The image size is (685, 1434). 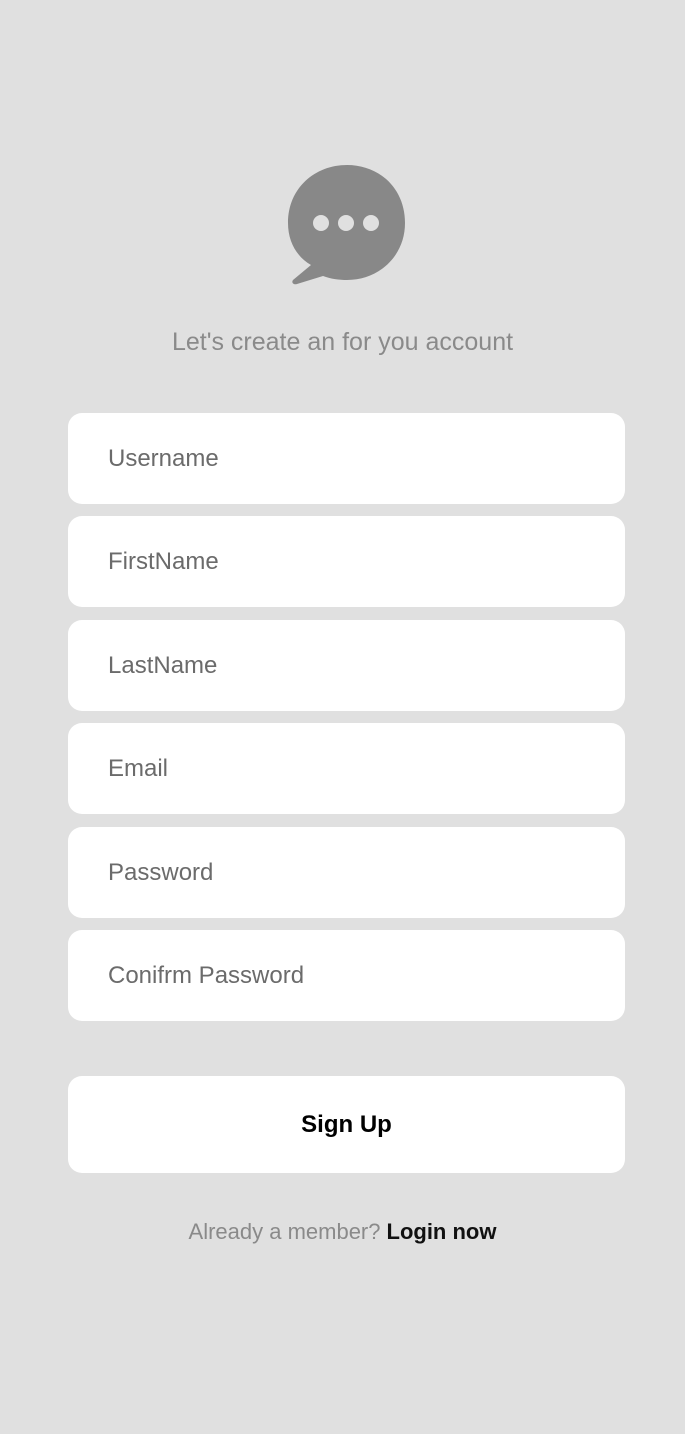 I want to click on username-input, so click(x=346, y=458).